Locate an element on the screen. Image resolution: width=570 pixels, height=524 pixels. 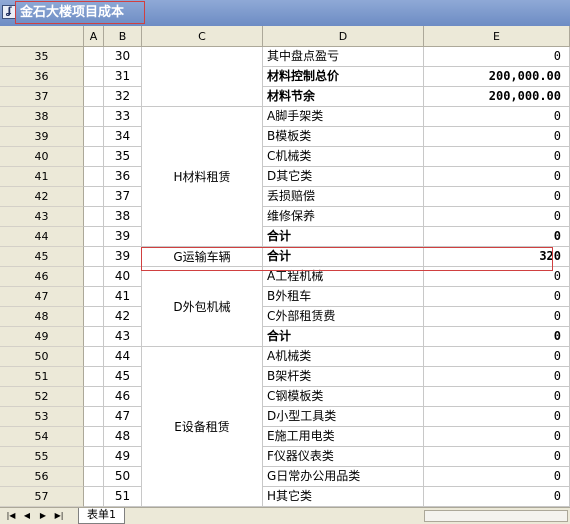
cell-d: C外部租赁费 is located at coordinates (343, 317).